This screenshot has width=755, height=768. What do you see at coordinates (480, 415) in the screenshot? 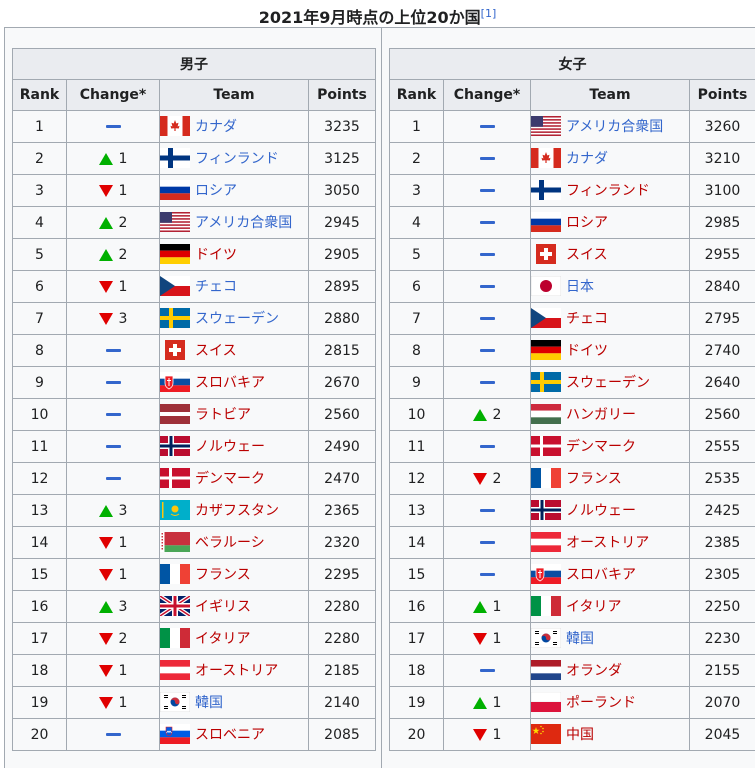
I see `arrow-up-icon` at bounding box center [480, 415].